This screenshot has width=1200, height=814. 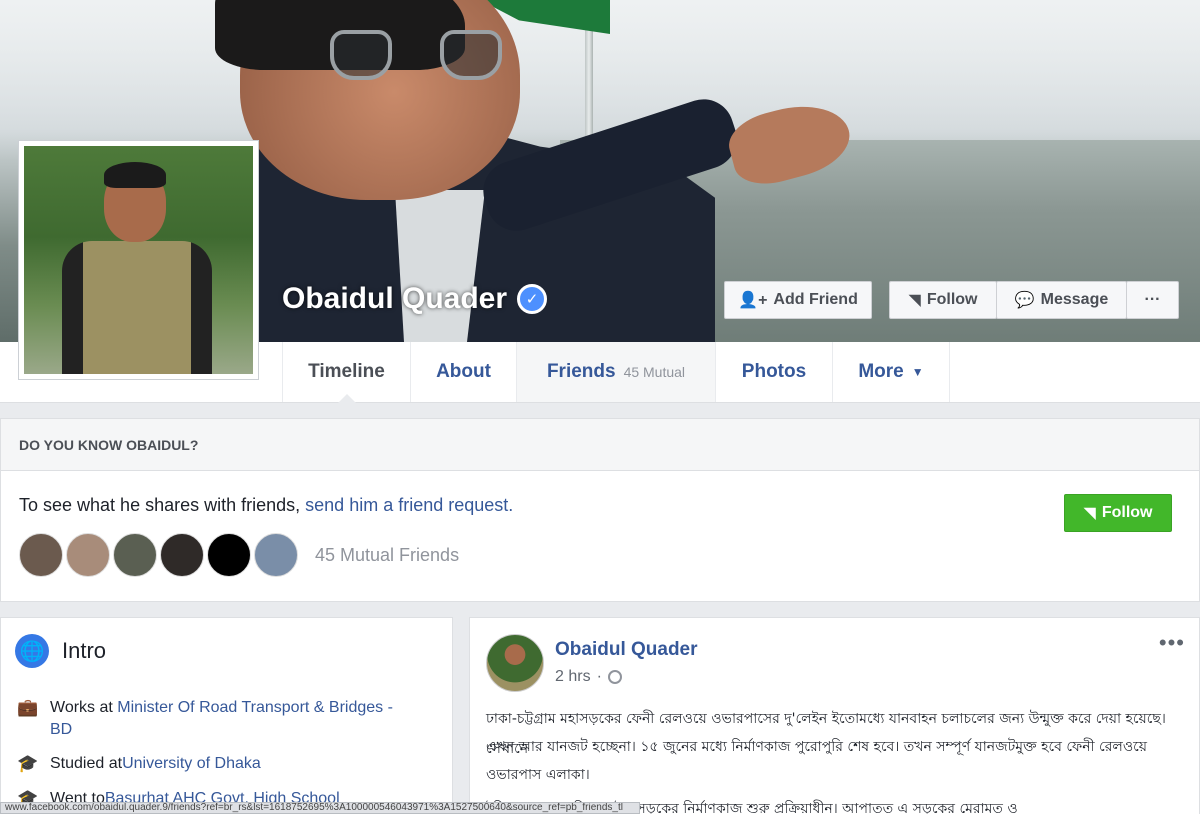 What do you see at coordinates (409, 505) in the screenshot?
I see `send-friend-request-link: send him a friend request.` at bounding box center [409, 505].